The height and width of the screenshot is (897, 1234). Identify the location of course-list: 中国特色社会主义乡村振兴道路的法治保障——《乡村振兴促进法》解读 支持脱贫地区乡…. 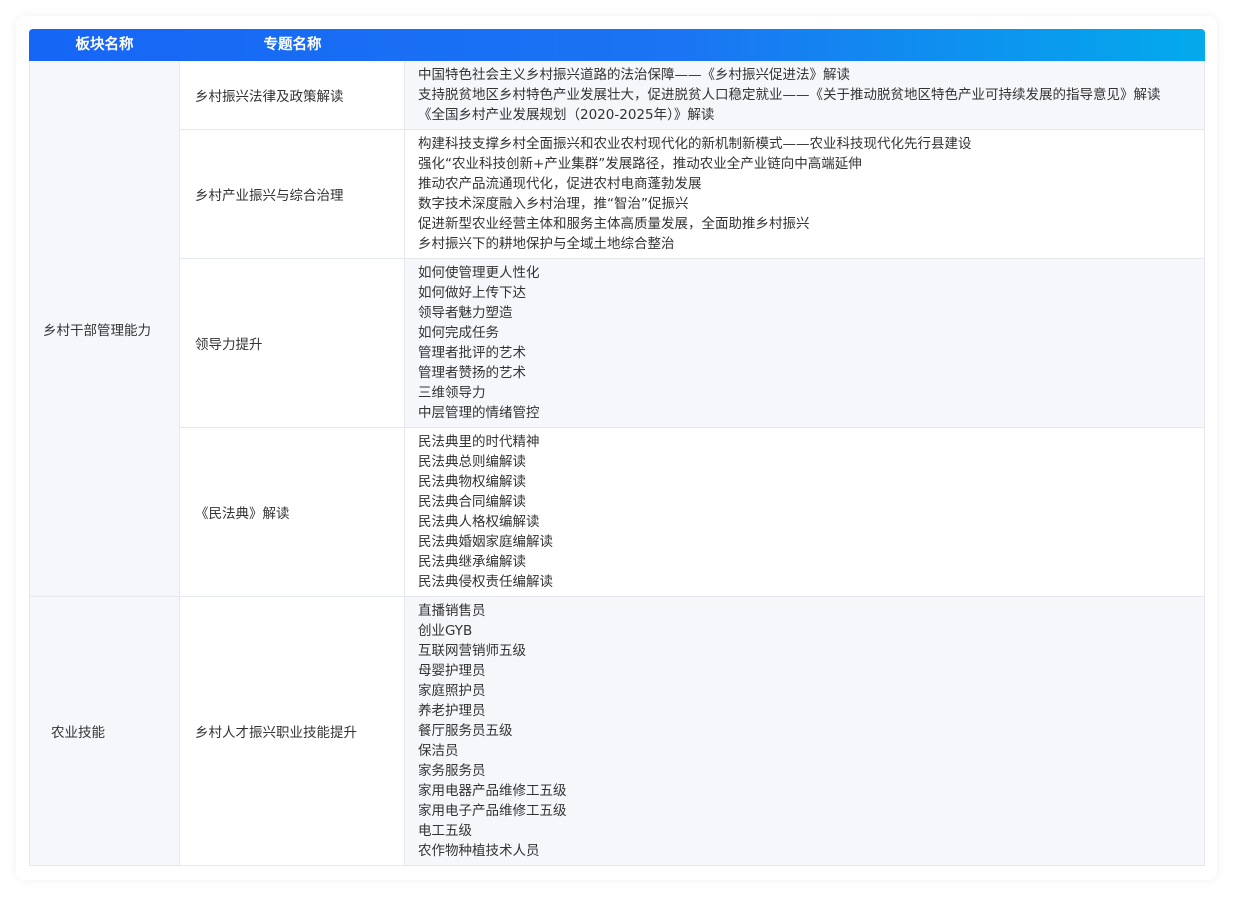
(805, 95).